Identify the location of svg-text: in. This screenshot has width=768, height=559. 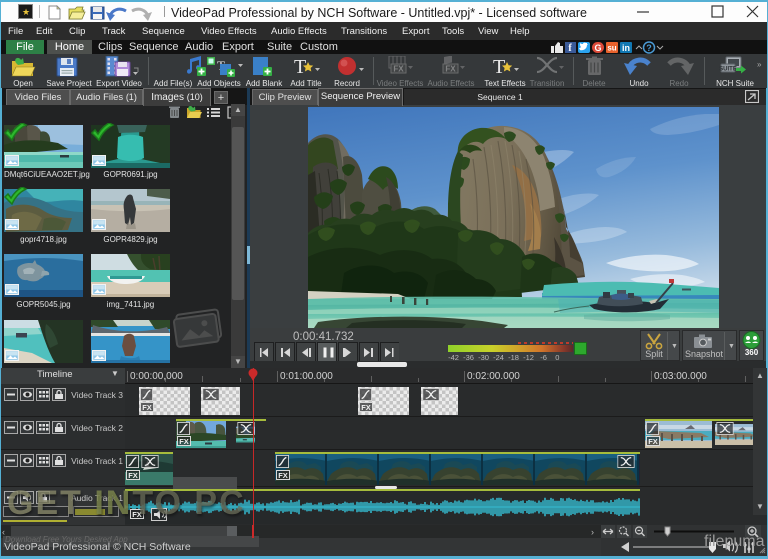
(626, 48).